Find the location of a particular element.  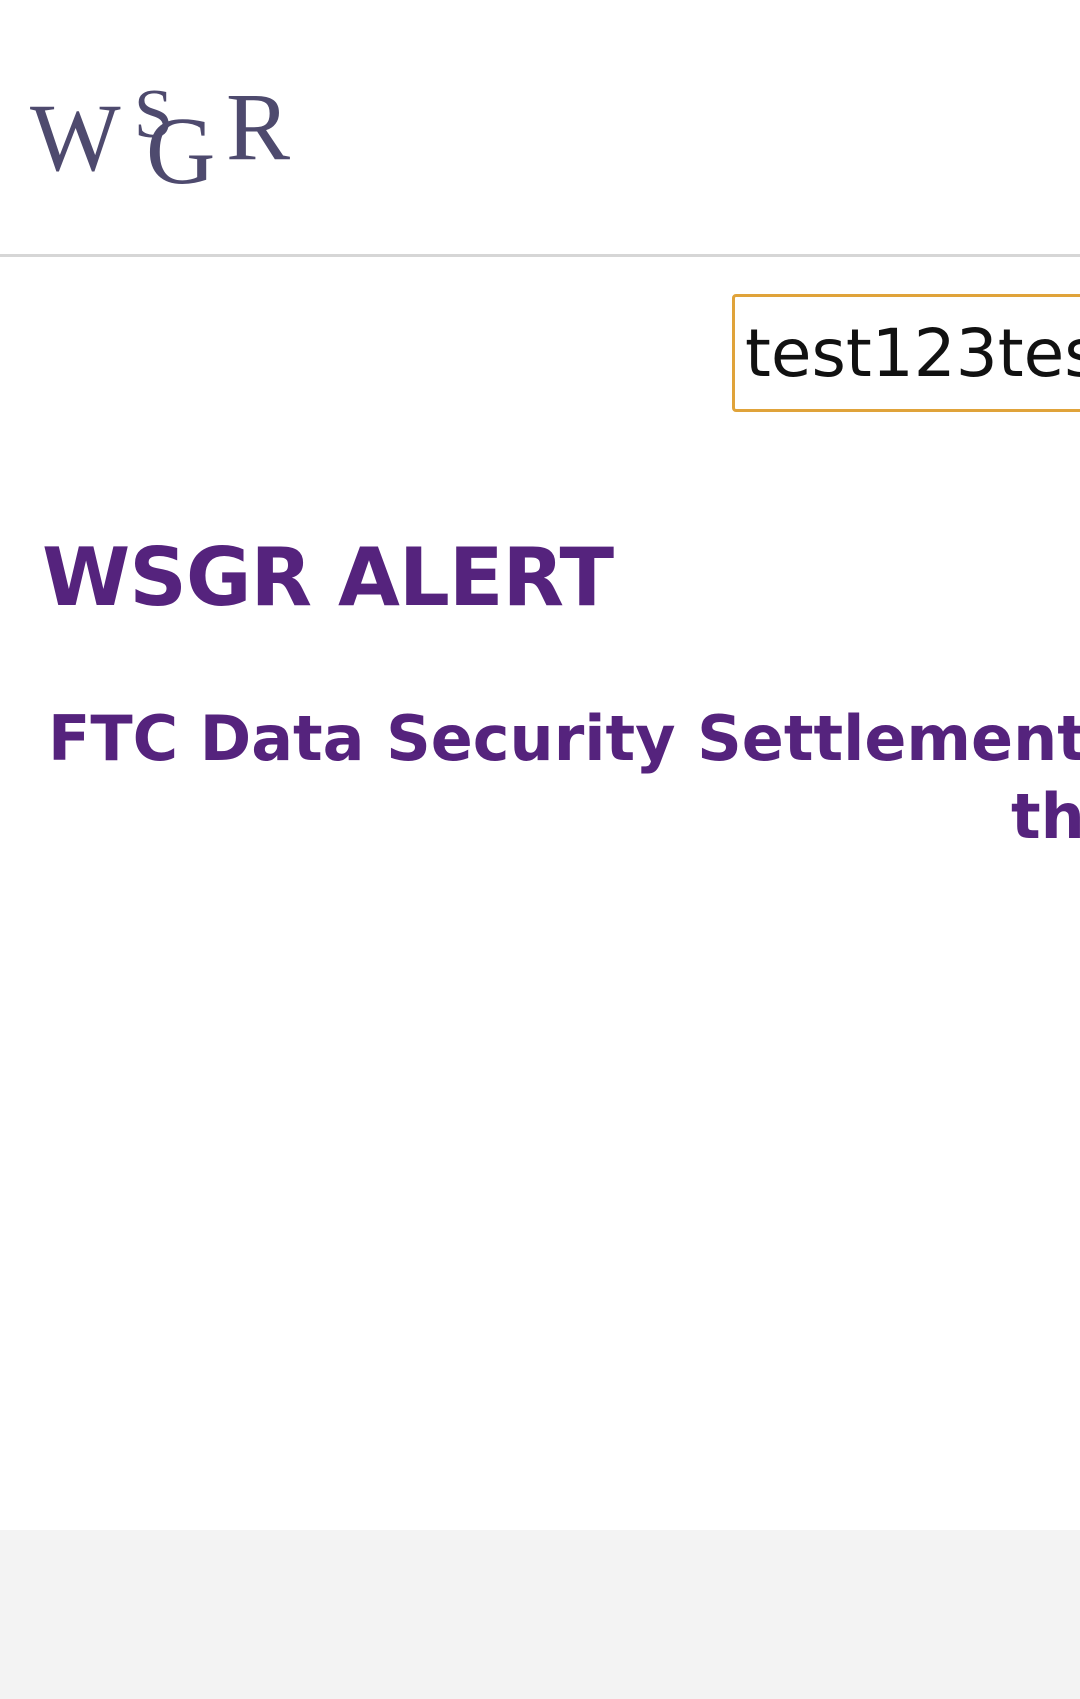

alert-title-line-1: FTC Data Security Settlement with is located at coordinates (564, 738).